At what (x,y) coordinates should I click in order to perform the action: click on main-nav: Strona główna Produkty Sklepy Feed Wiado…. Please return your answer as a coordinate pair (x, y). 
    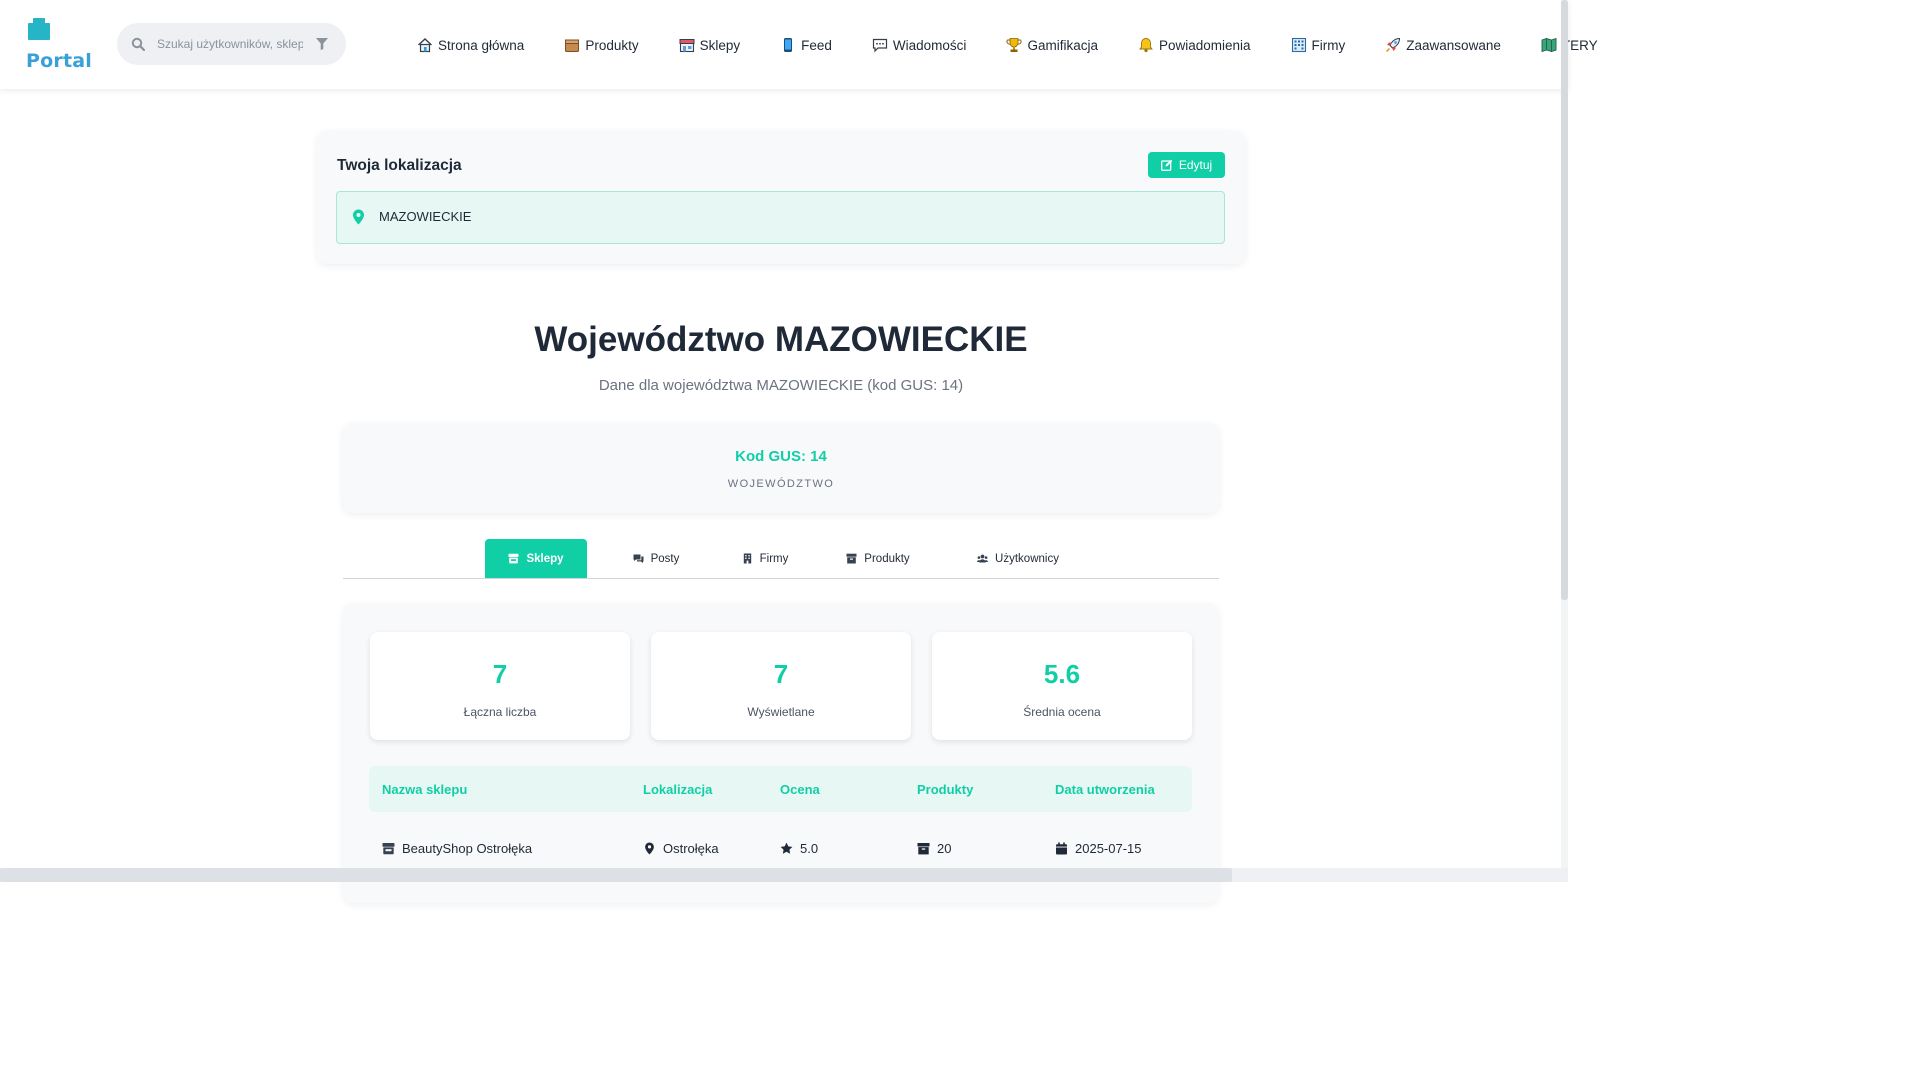
    Looking at the image, I should click on (1027, 45).